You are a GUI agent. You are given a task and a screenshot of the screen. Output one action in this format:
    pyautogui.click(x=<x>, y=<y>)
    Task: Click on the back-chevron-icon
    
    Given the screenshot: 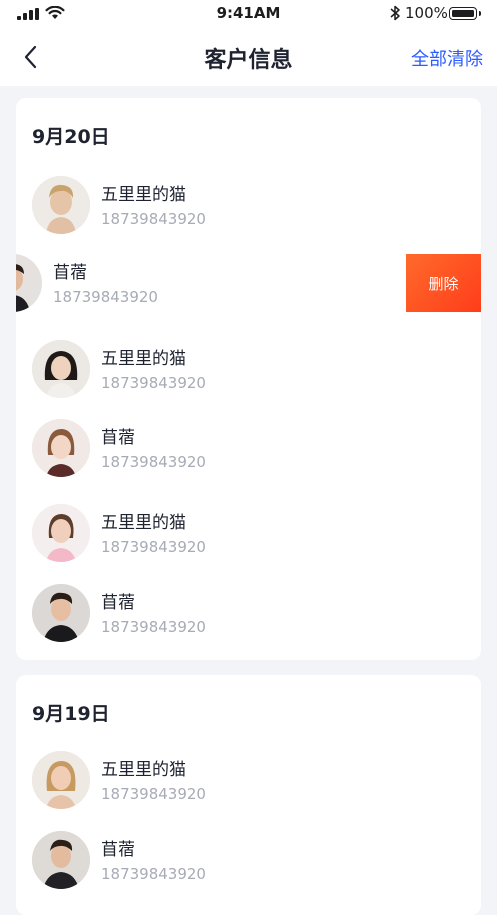 What is the action you would take?
    pyautogui.click(x=31, y=57)
    